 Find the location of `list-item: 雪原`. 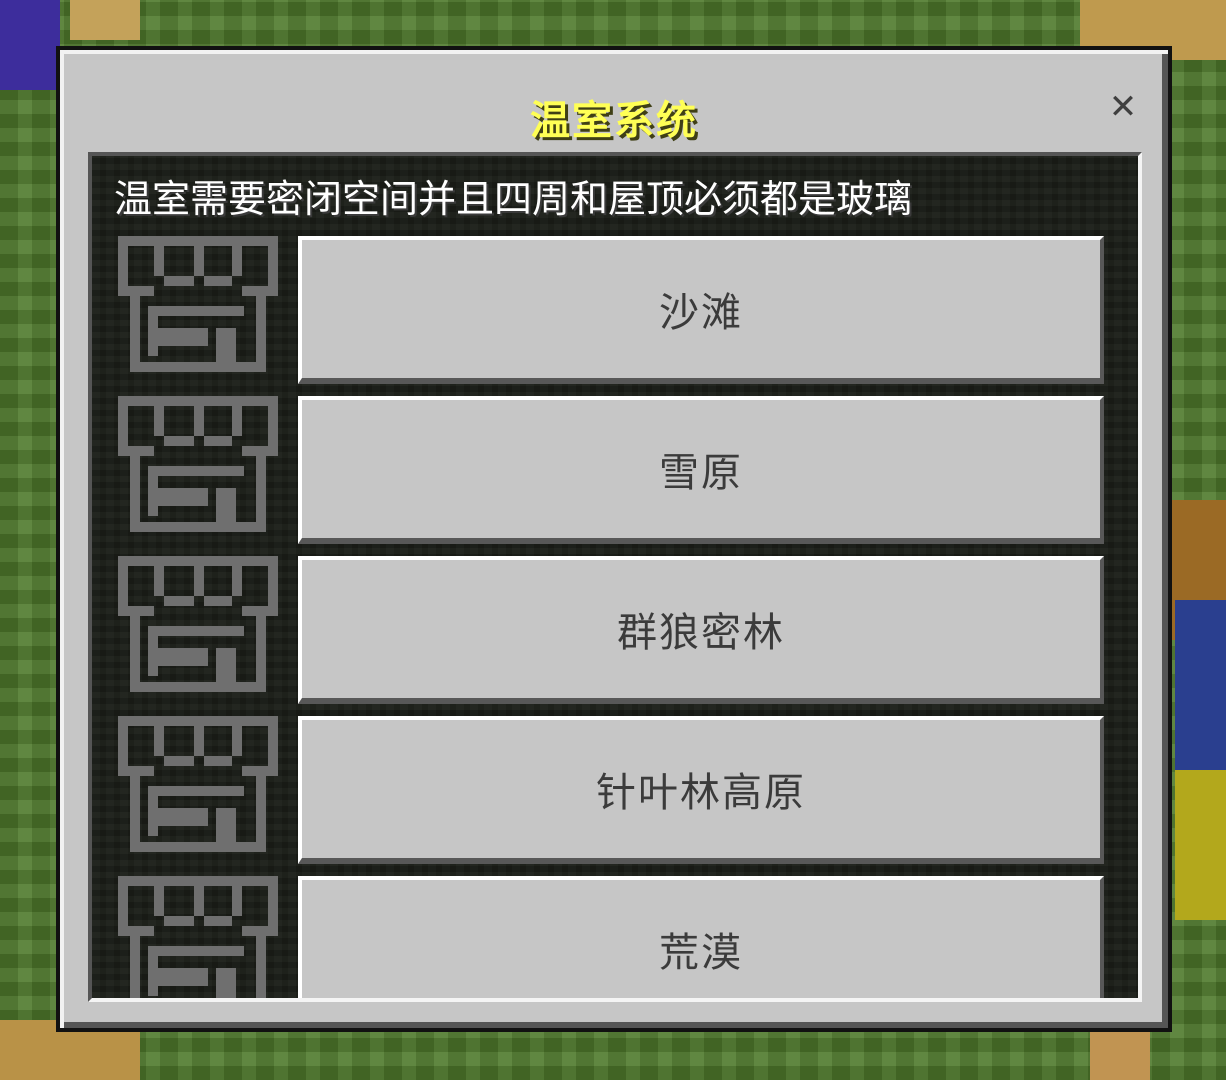

list-item: 雪原 is located at coordinates (615, 471).